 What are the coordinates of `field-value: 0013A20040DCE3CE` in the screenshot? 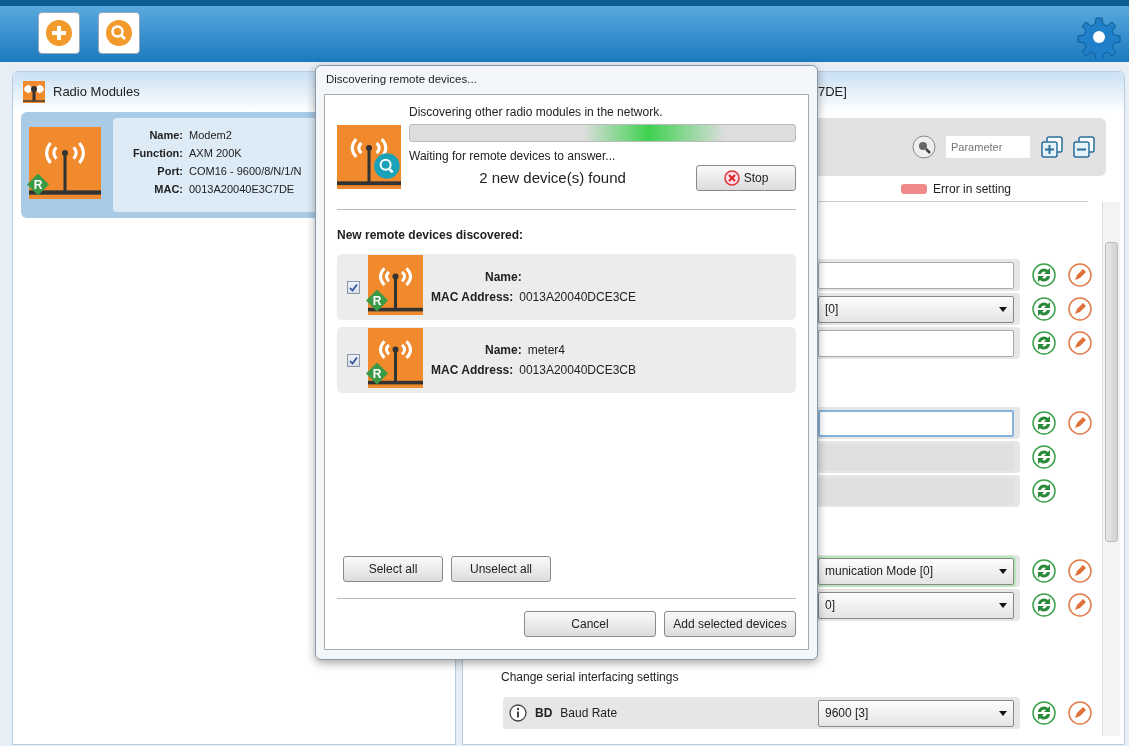 It's located at (577, 297).